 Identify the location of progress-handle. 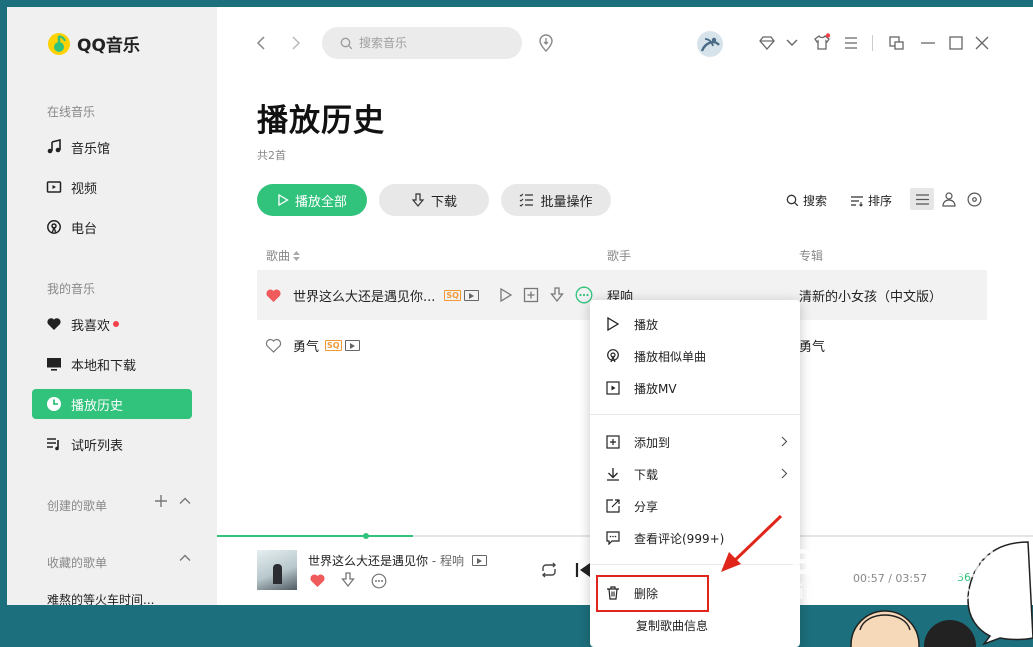
(365, 536).